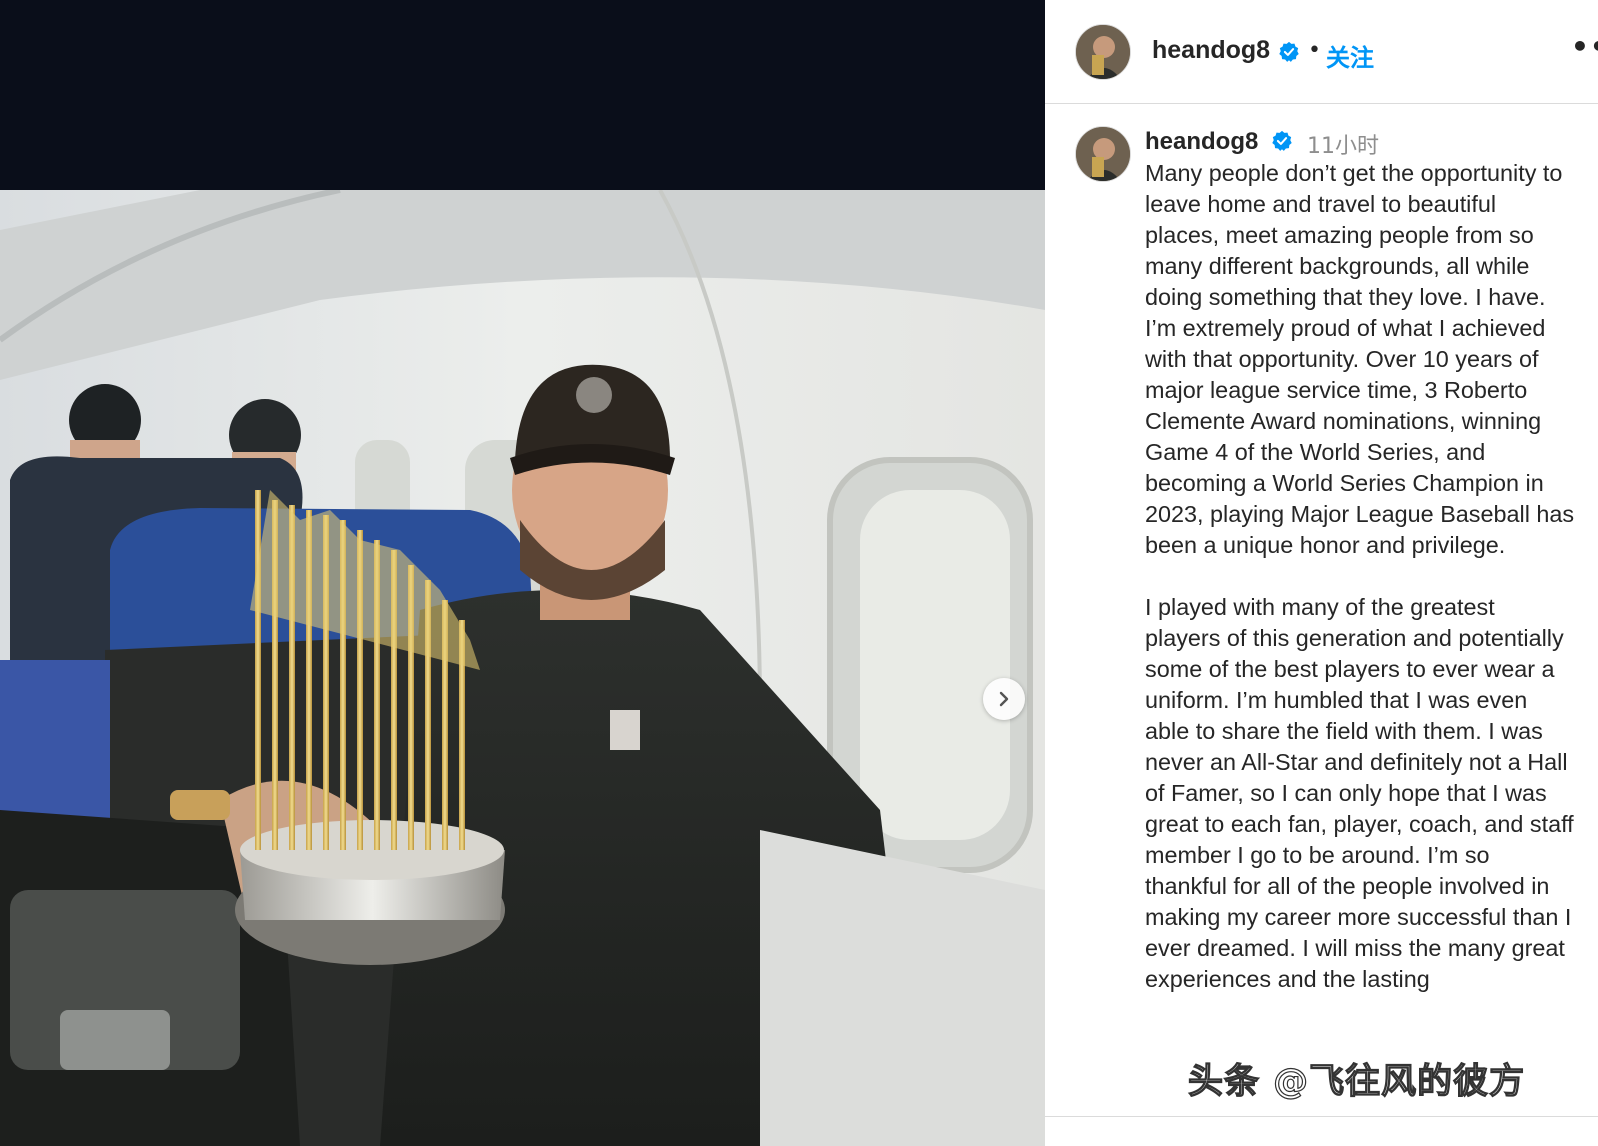 The height and width of the screenshot is (1146, 1598). What do you see at coordinates (1321, 52) in the screenshot?
I see `post-header: heandog8 • 关注 •••` at bounding box center [1321, 52].